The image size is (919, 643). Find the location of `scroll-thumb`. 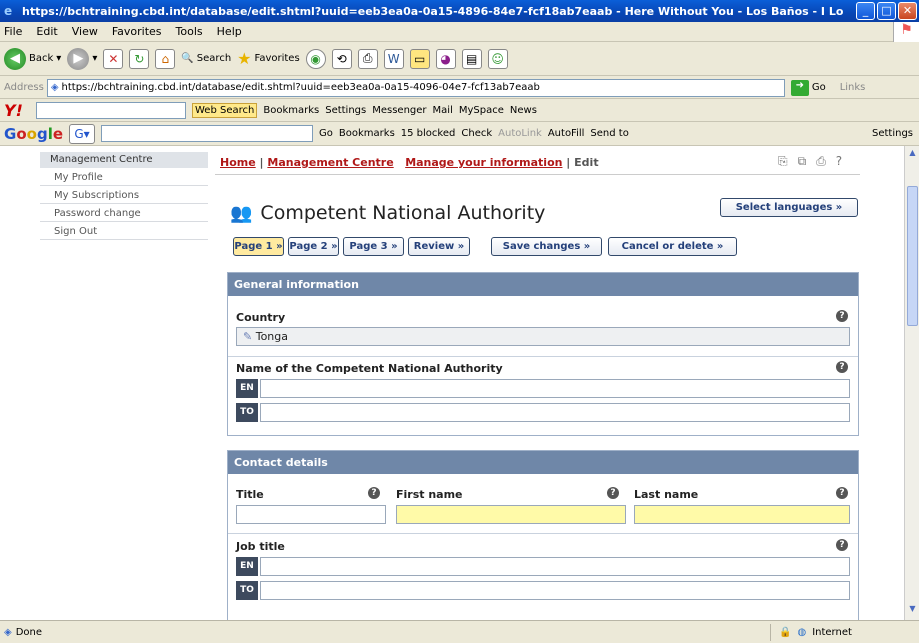

scroll-thumb is located at coordinates (912, 256).